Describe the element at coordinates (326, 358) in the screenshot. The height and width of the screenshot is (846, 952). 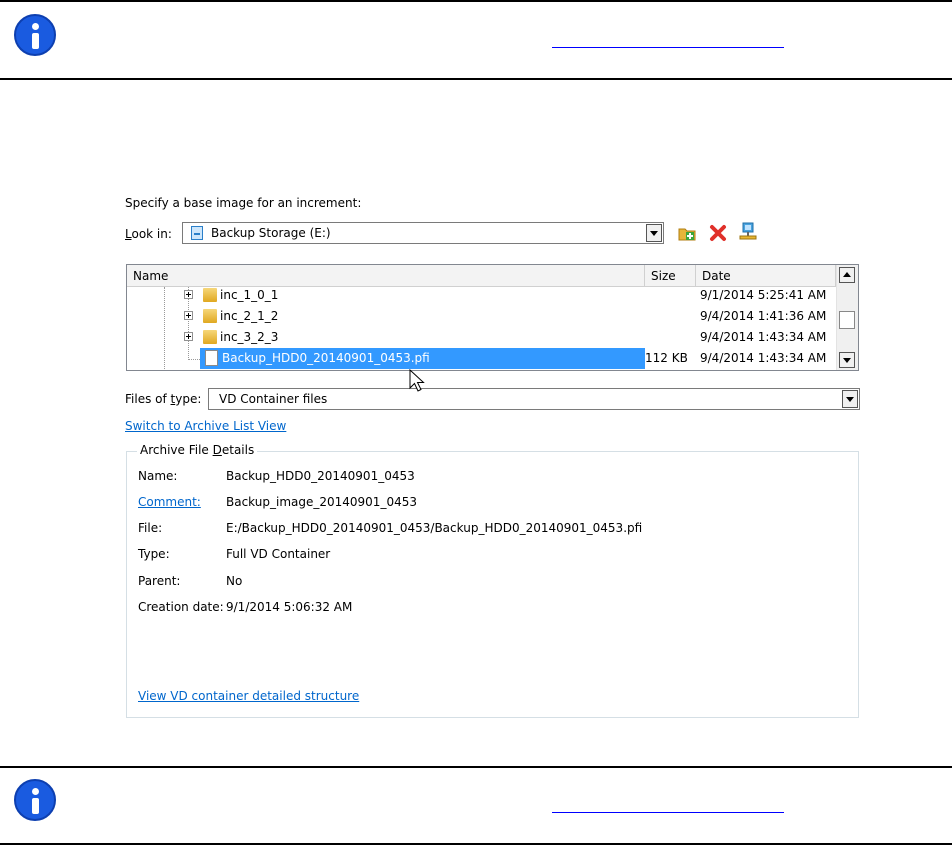
I see `item-name: Backup_HDD0_20140901_0453.pfi` at that location.